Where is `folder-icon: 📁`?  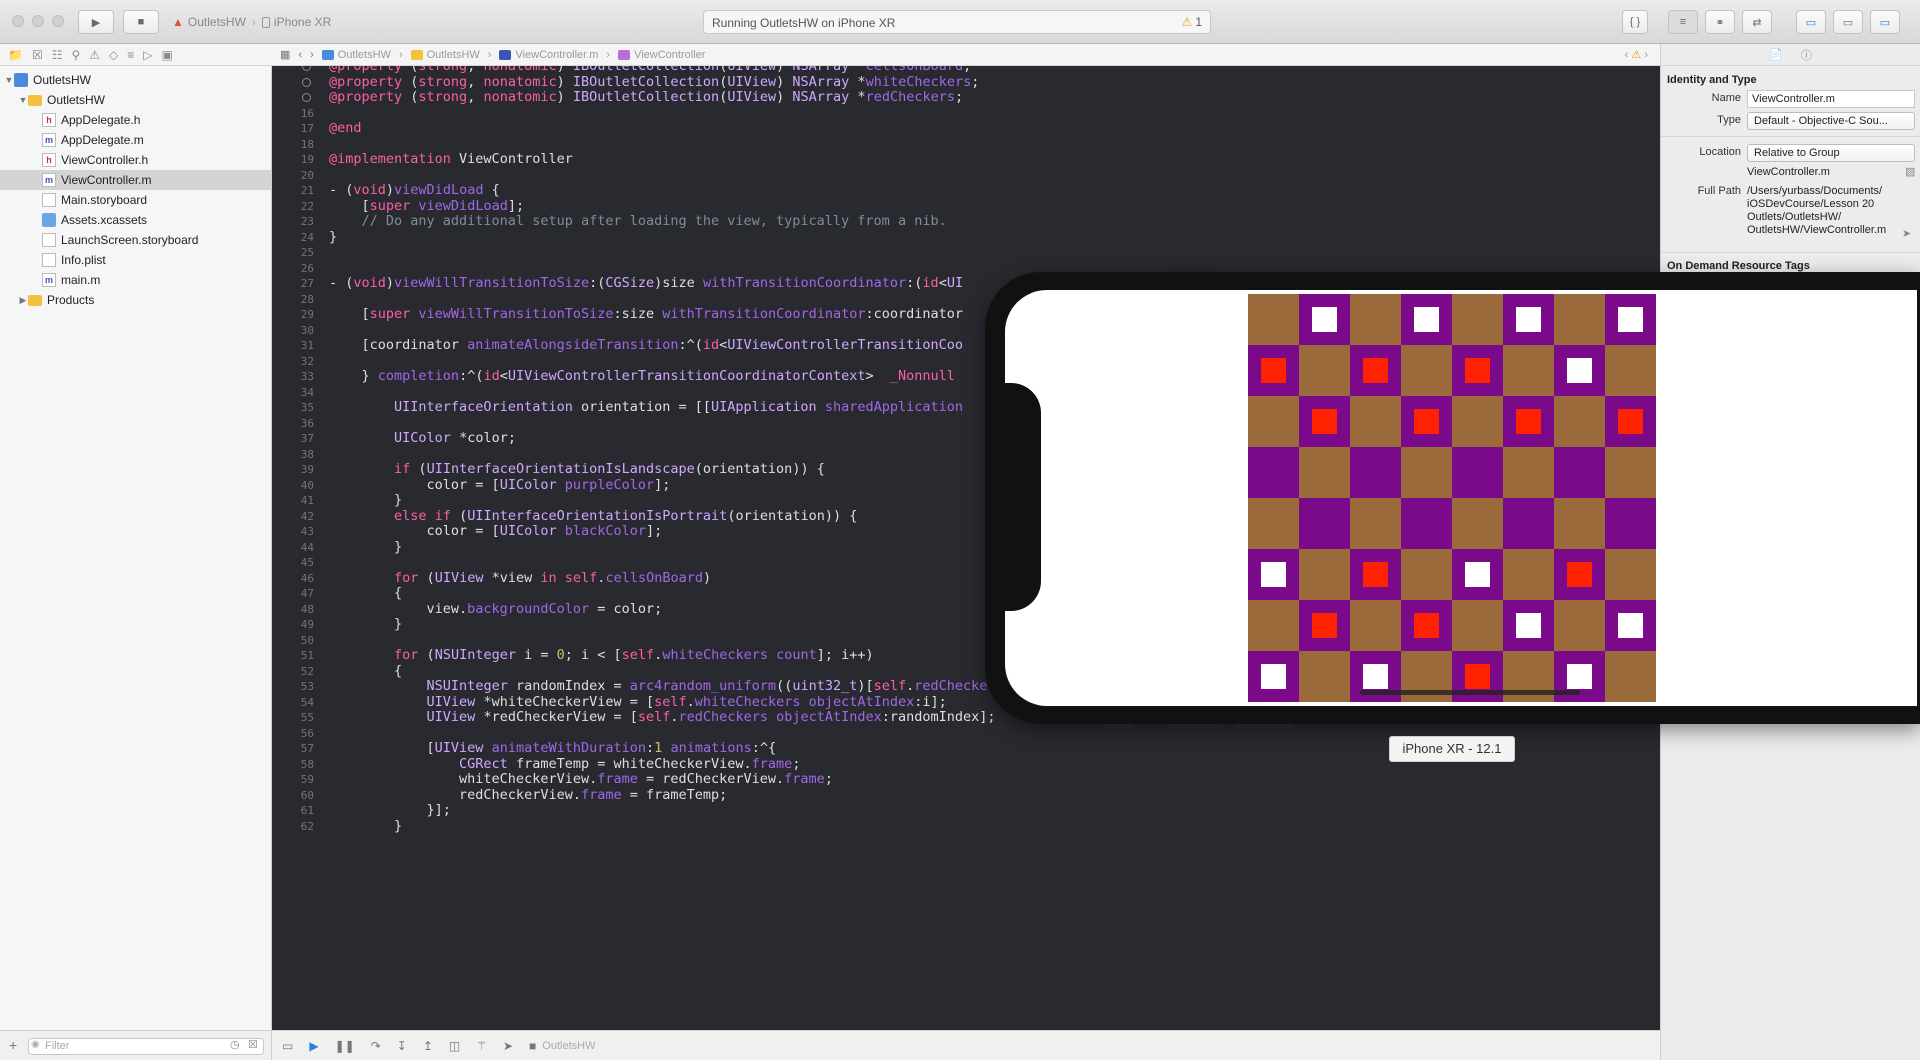 folder-icon: 📁 is located at coordinates (15, 55).